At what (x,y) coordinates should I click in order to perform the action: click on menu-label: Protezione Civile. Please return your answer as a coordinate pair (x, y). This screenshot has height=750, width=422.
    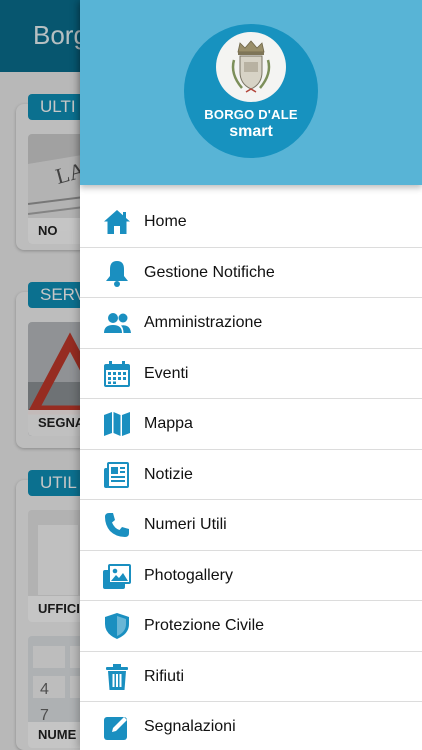
    Looking at the image, I should click on (204, 625).